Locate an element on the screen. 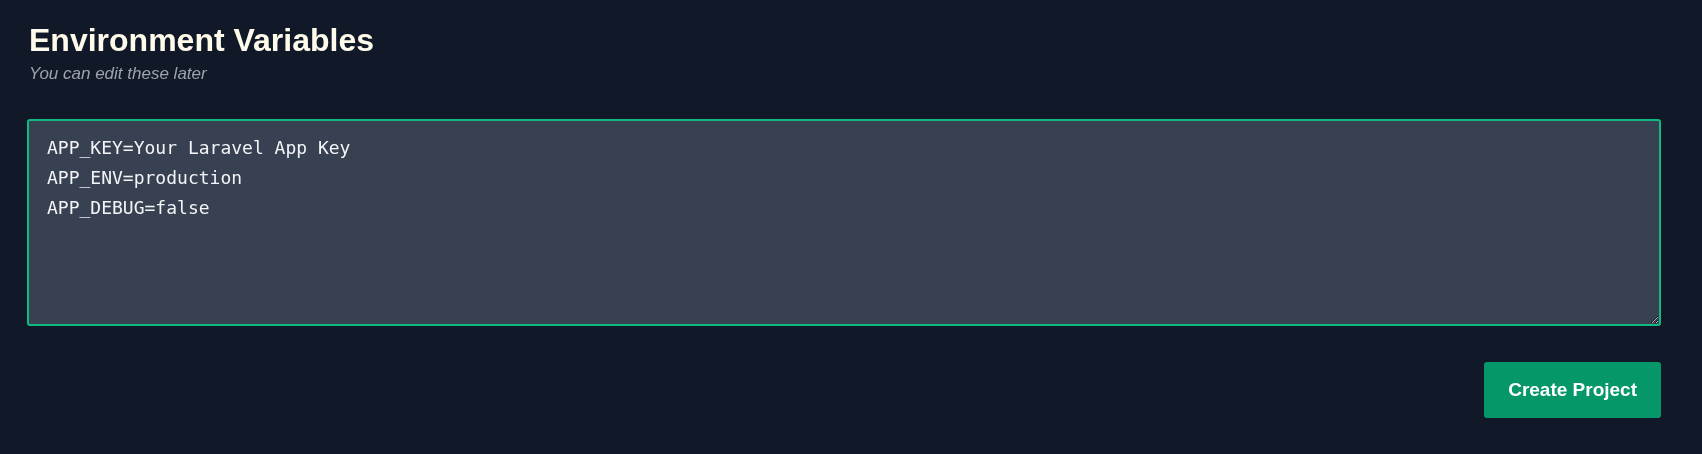 This screenshot has height=454, width=1702. create-project-button: Create Project is located at coordinates (1572, 390).